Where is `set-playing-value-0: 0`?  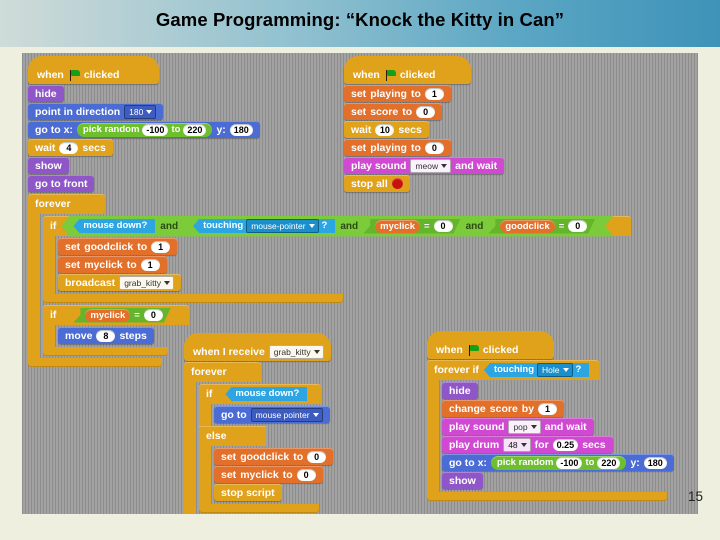
set-playing-value-0: 0 is located at coordinates (434, 147).